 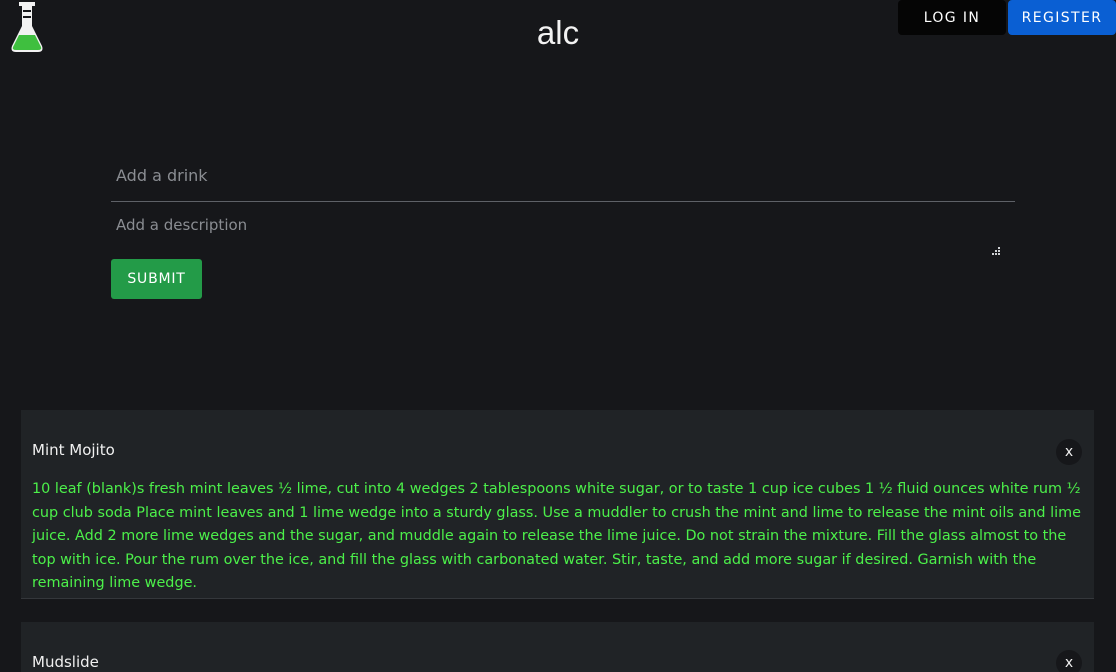 What do you see at coordinates (156, 279) in the screenshot?
I see `submit-button: SUBMIT` at bounding box center [156, 279].